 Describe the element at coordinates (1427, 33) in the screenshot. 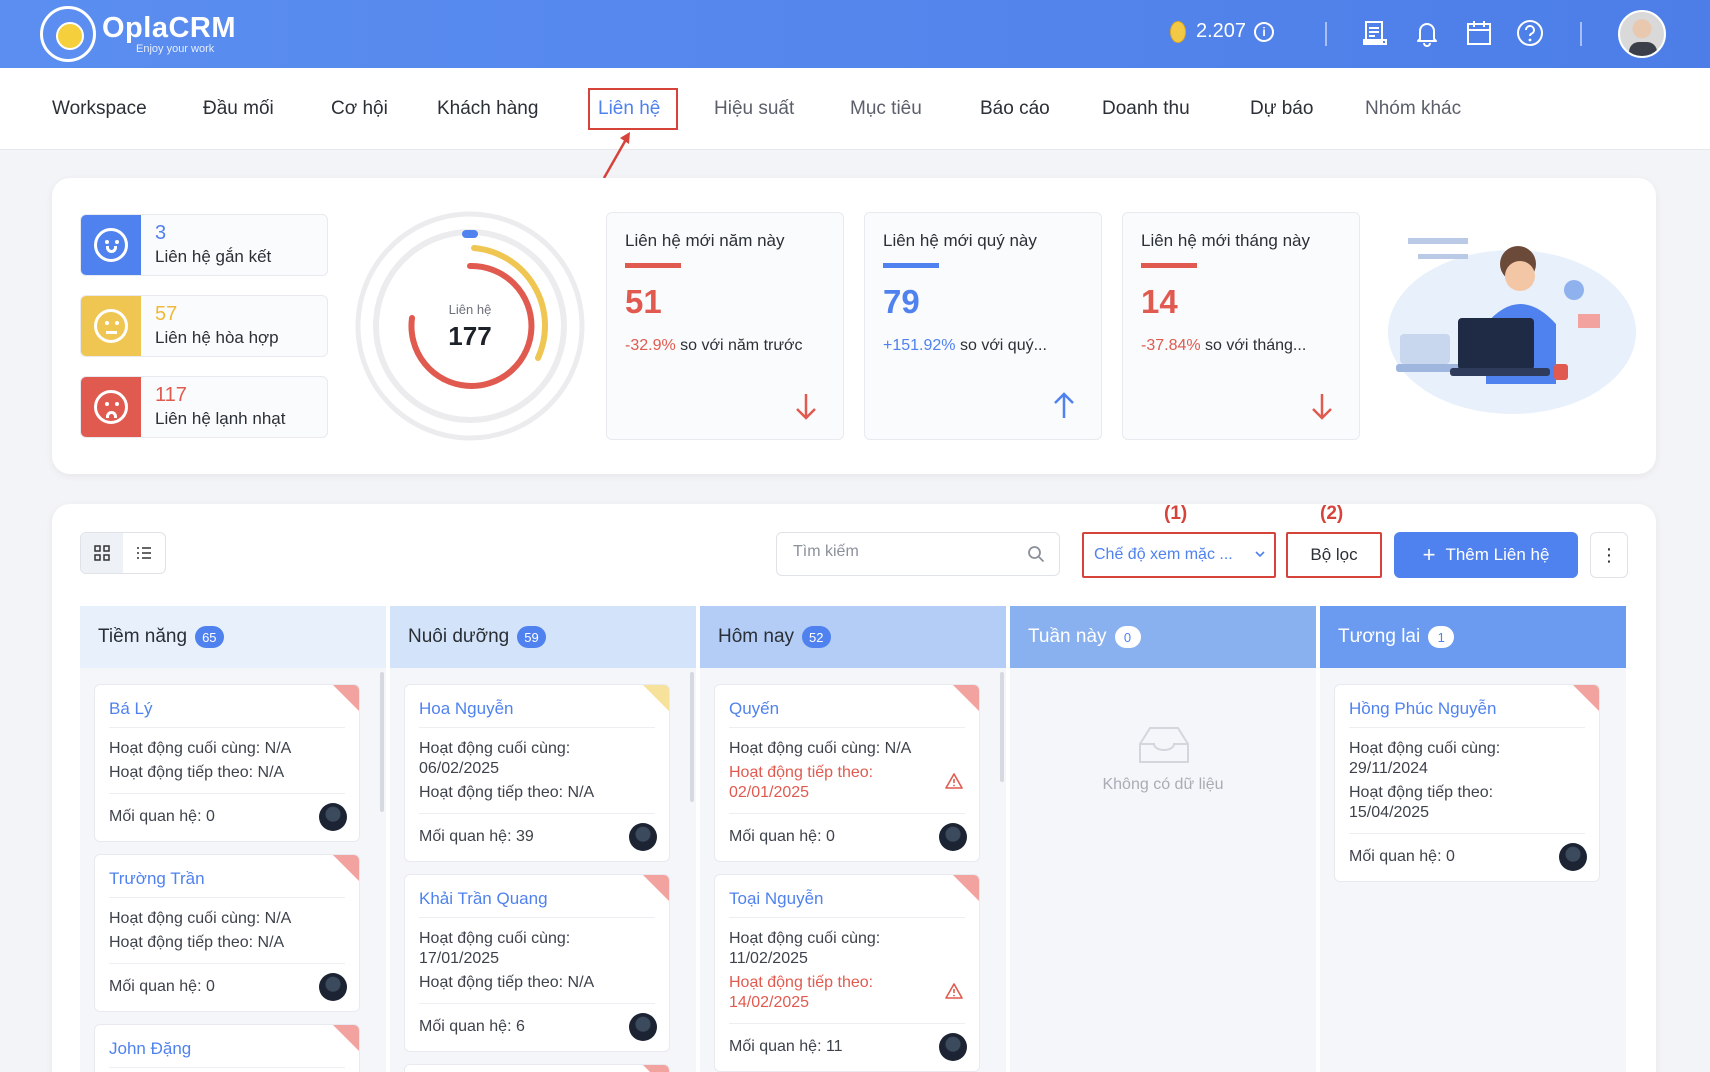

I see `bell-icon` at that location.